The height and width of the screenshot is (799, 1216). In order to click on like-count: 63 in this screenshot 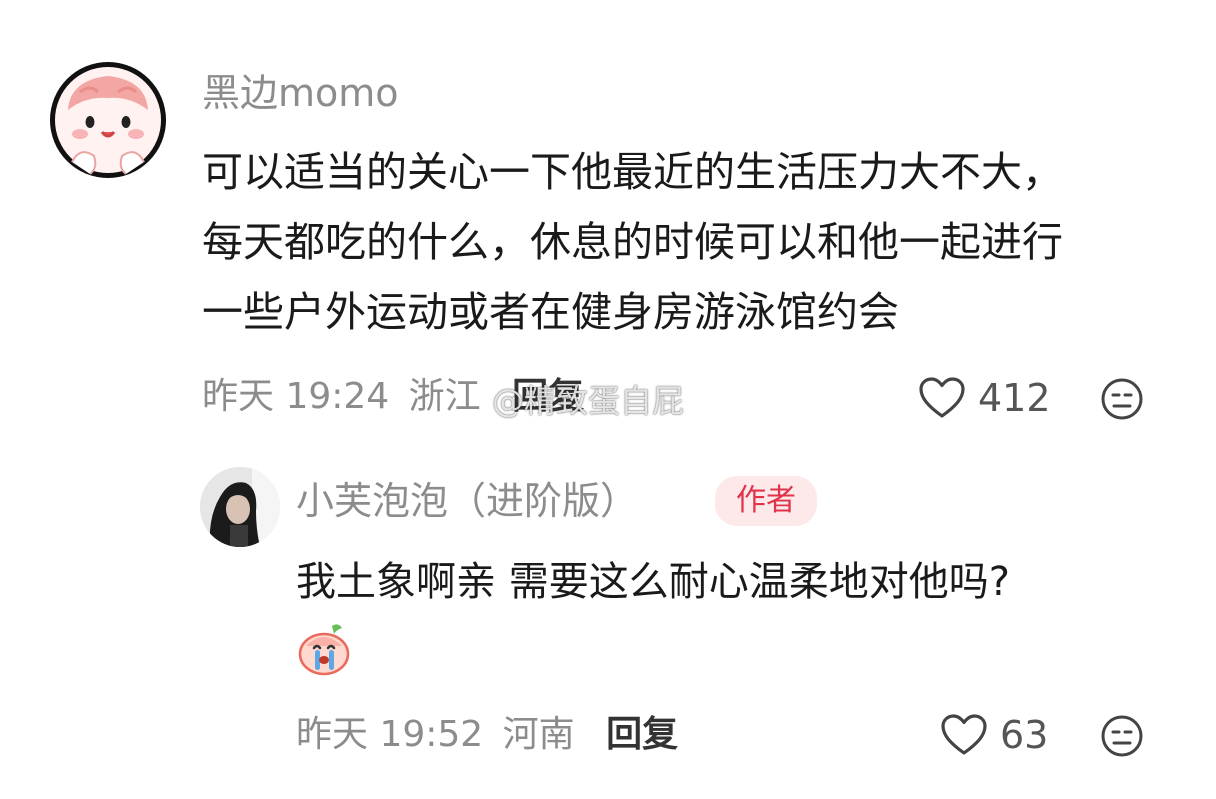, I will do `click(1024, 735)`.